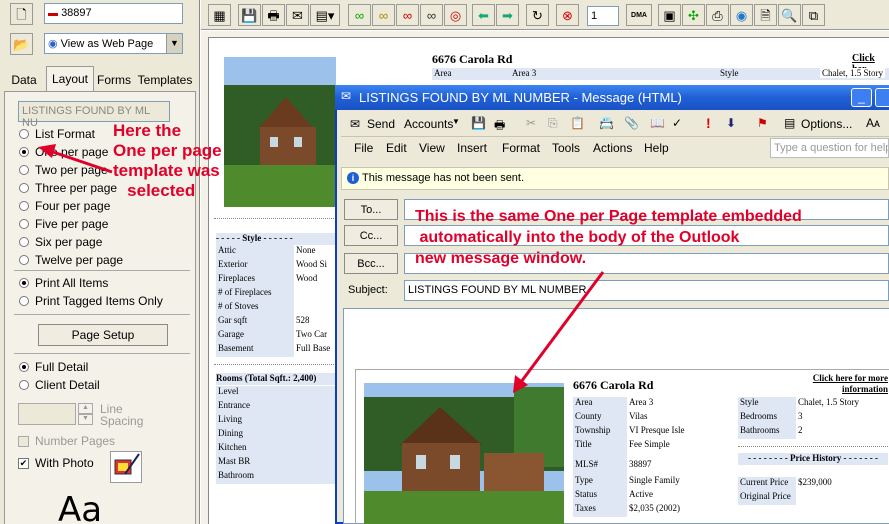 The image size is (889, 524). What do you see at coordinates (765, 15) in the screenshot?
I see `document-icon: 🗎` at bounding box center [765, 15].